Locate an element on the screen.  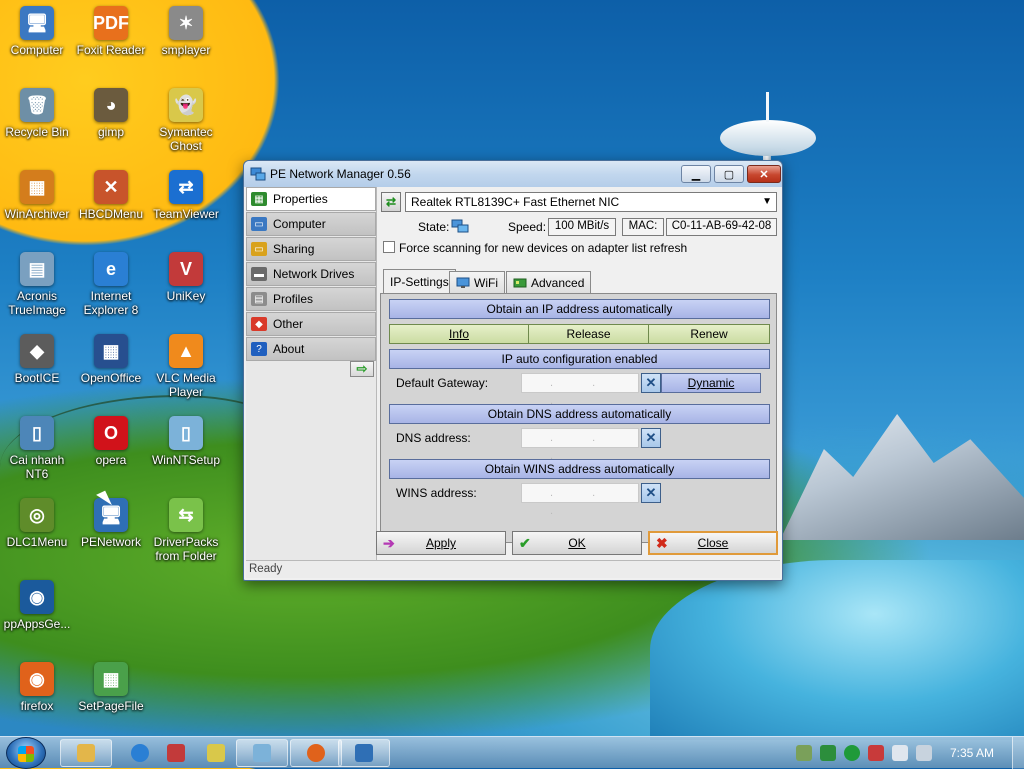
desktop-app-icon: V is located at coordinates (186, 269).